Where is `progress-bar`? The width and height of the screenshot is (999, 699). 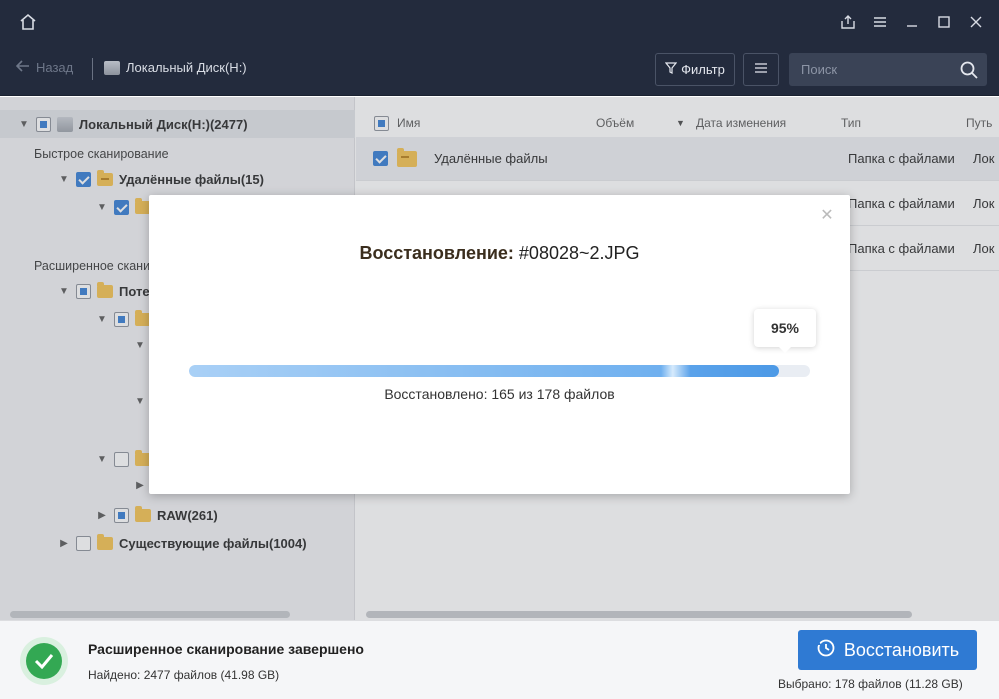 progress-bar is located at coordinates (499, 371).